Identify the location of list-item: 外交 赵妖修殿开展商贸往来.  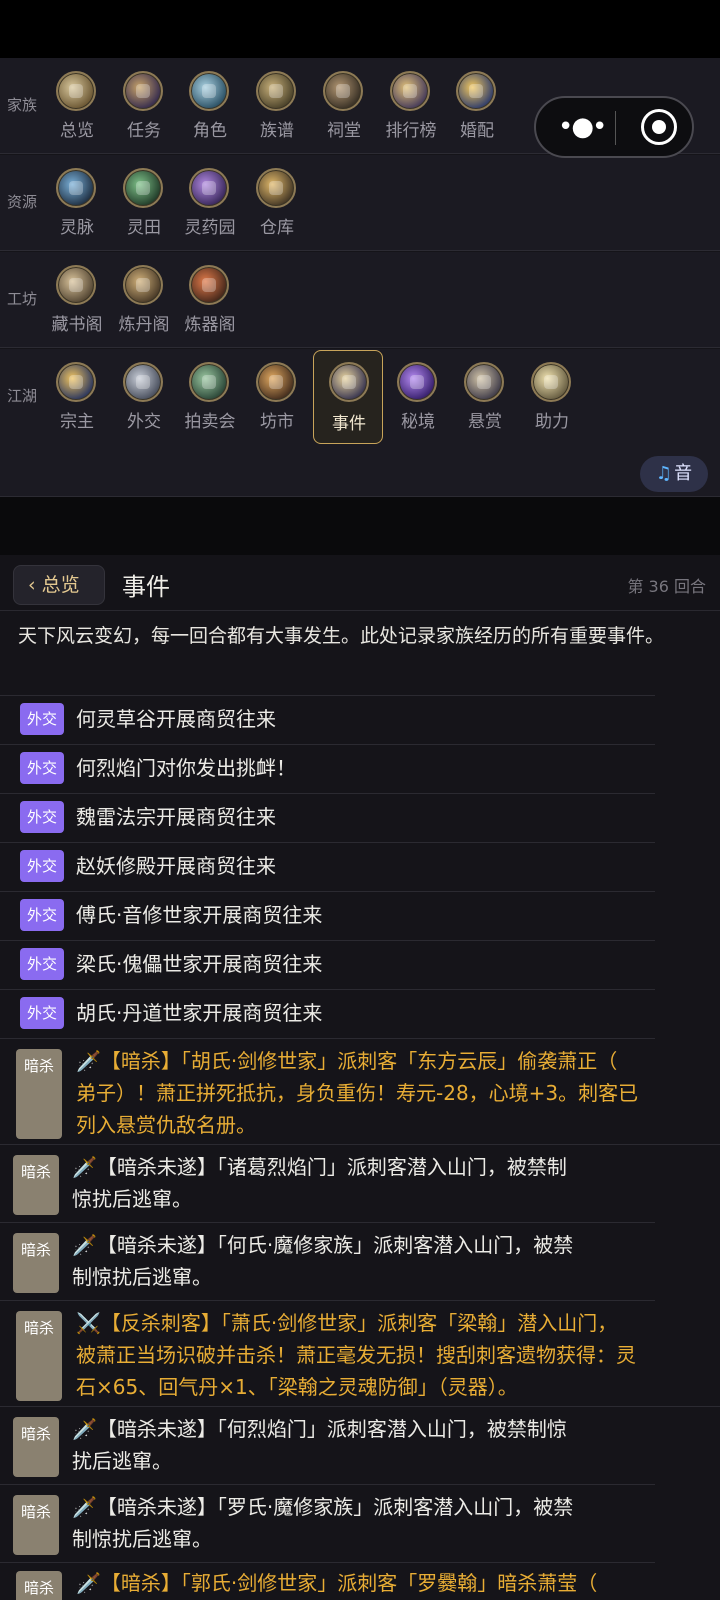
(327, 867).